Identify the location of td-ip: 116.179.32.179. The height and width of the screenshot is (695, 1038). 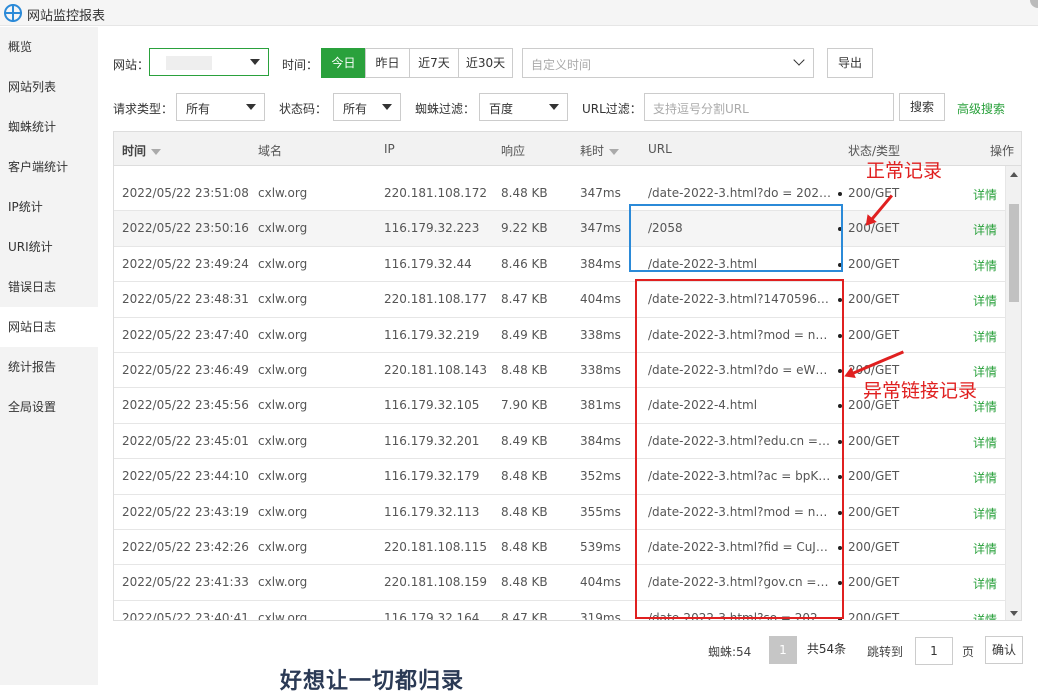
(432, 476).